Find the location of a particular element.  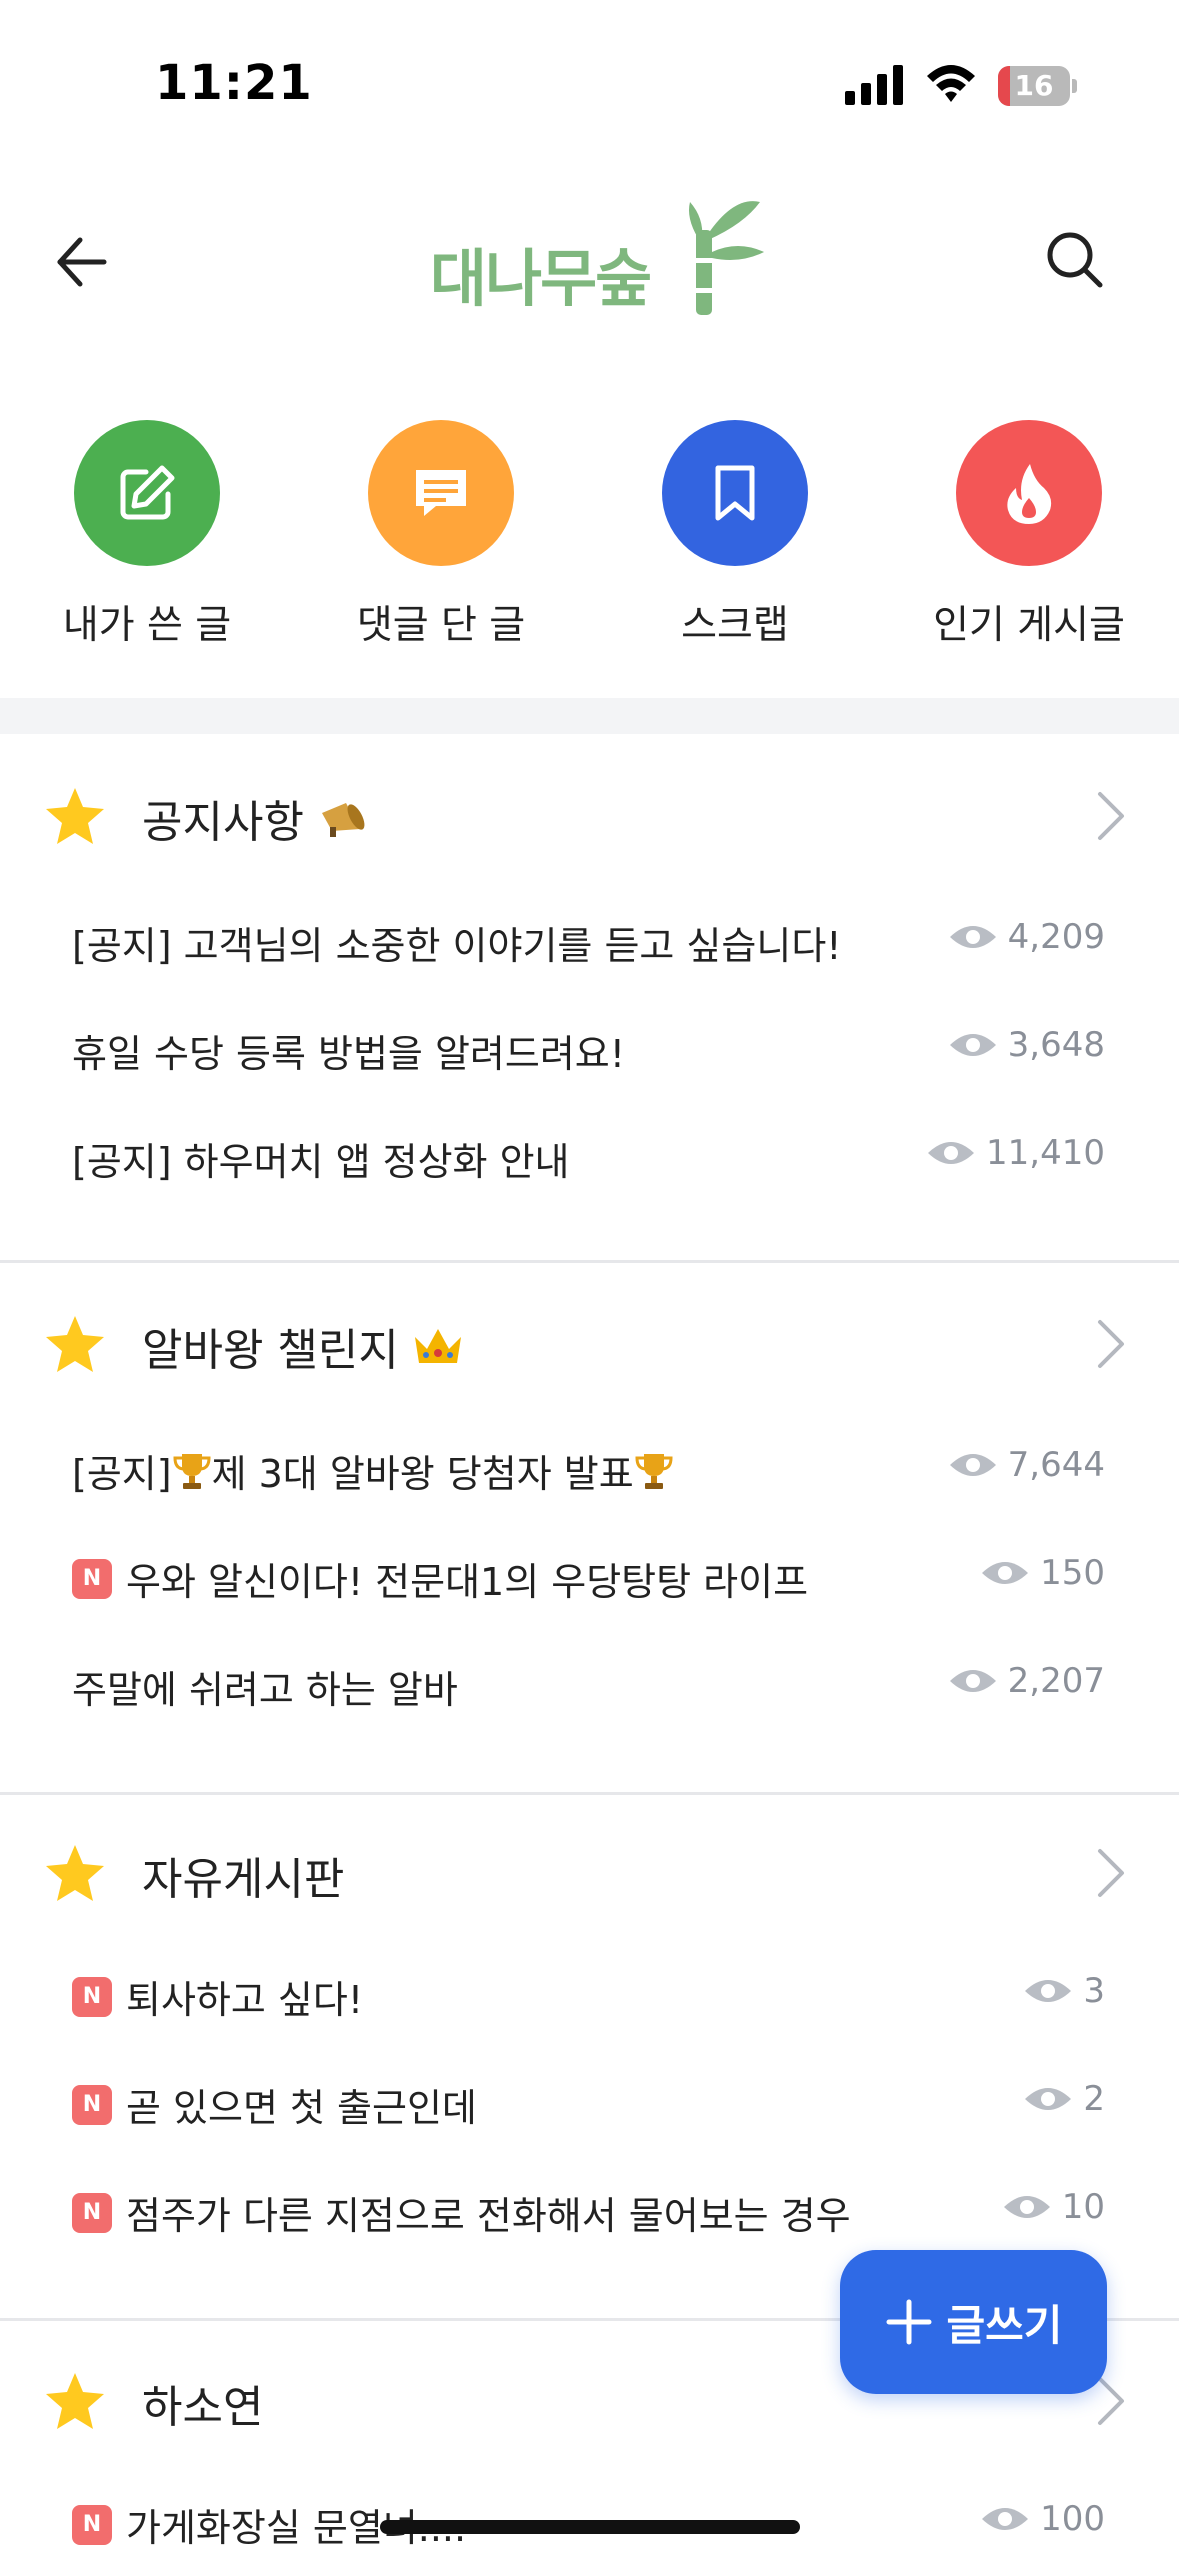

battery-level: 16 is located at coordinates (1034, 85).